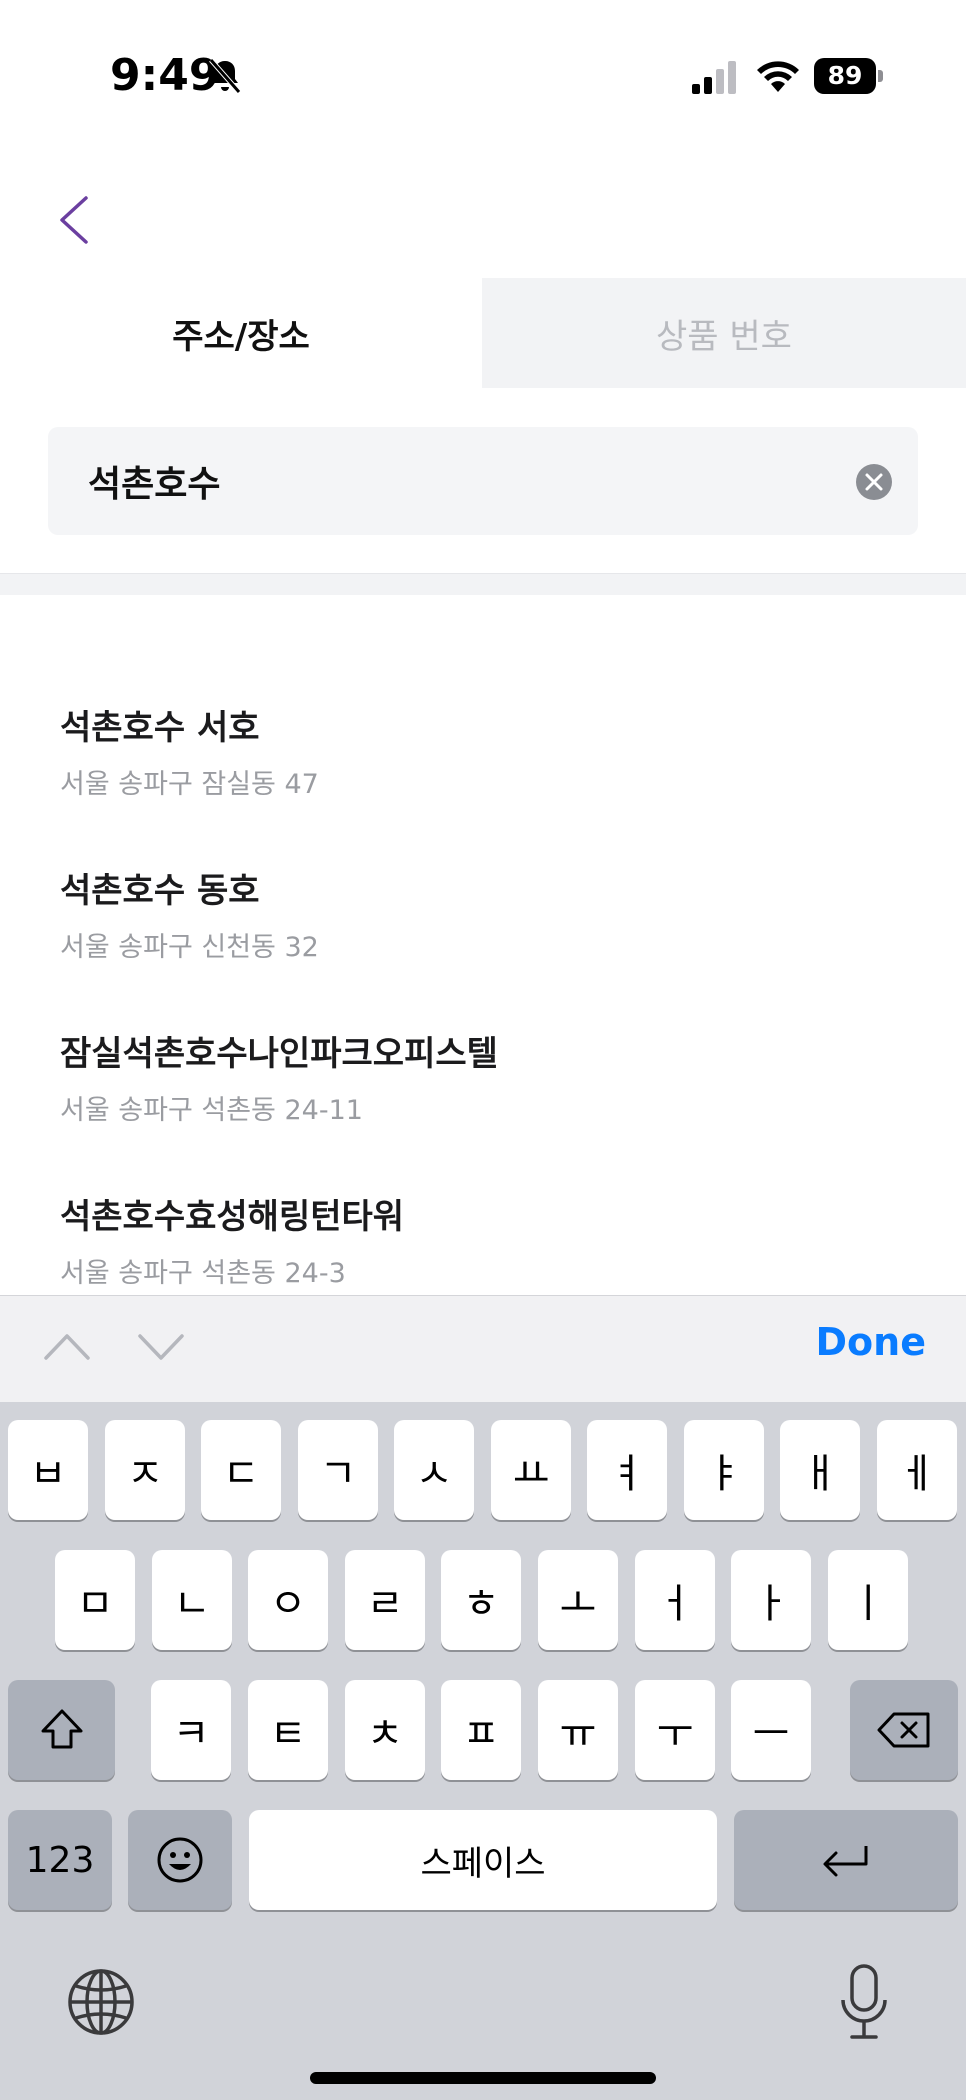  Describe the element at coordinates (778, 76) in the screenshot. I see `wifi-icon` at that location.